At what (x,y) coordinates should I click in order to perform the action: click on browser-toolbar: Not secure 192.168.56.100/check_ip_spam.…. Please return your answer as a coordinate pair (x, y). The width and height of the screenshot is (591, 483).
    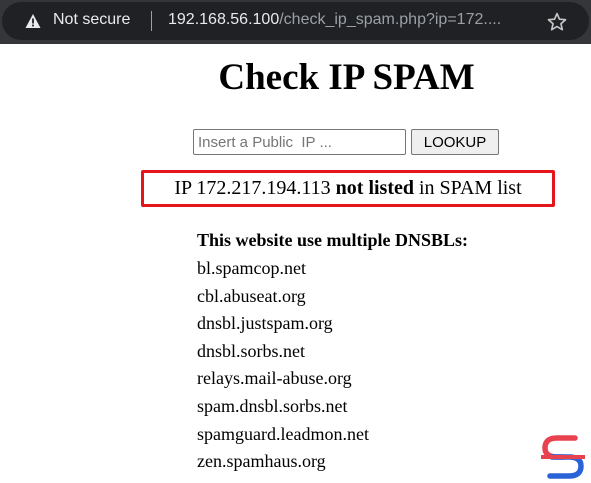
    Looking at the image, I should click on (295, 22).